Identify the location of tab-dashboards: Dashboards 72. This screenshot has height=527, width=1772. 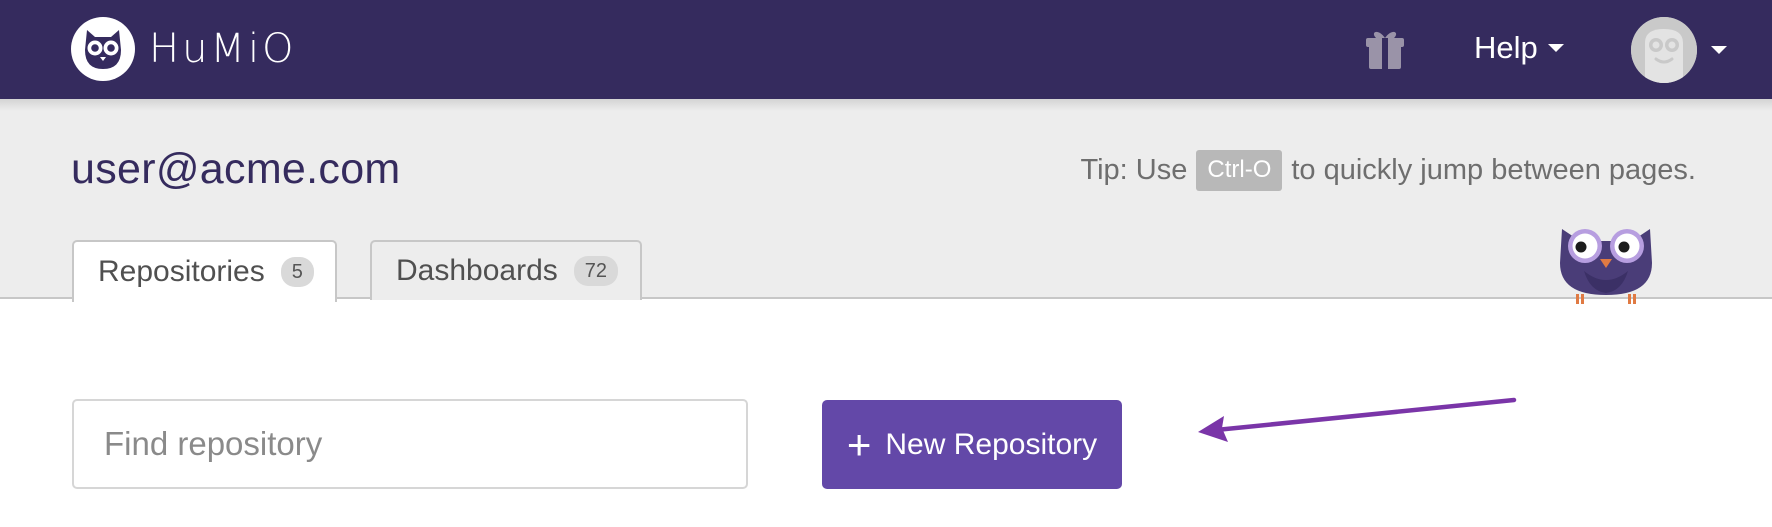
(506, 270).